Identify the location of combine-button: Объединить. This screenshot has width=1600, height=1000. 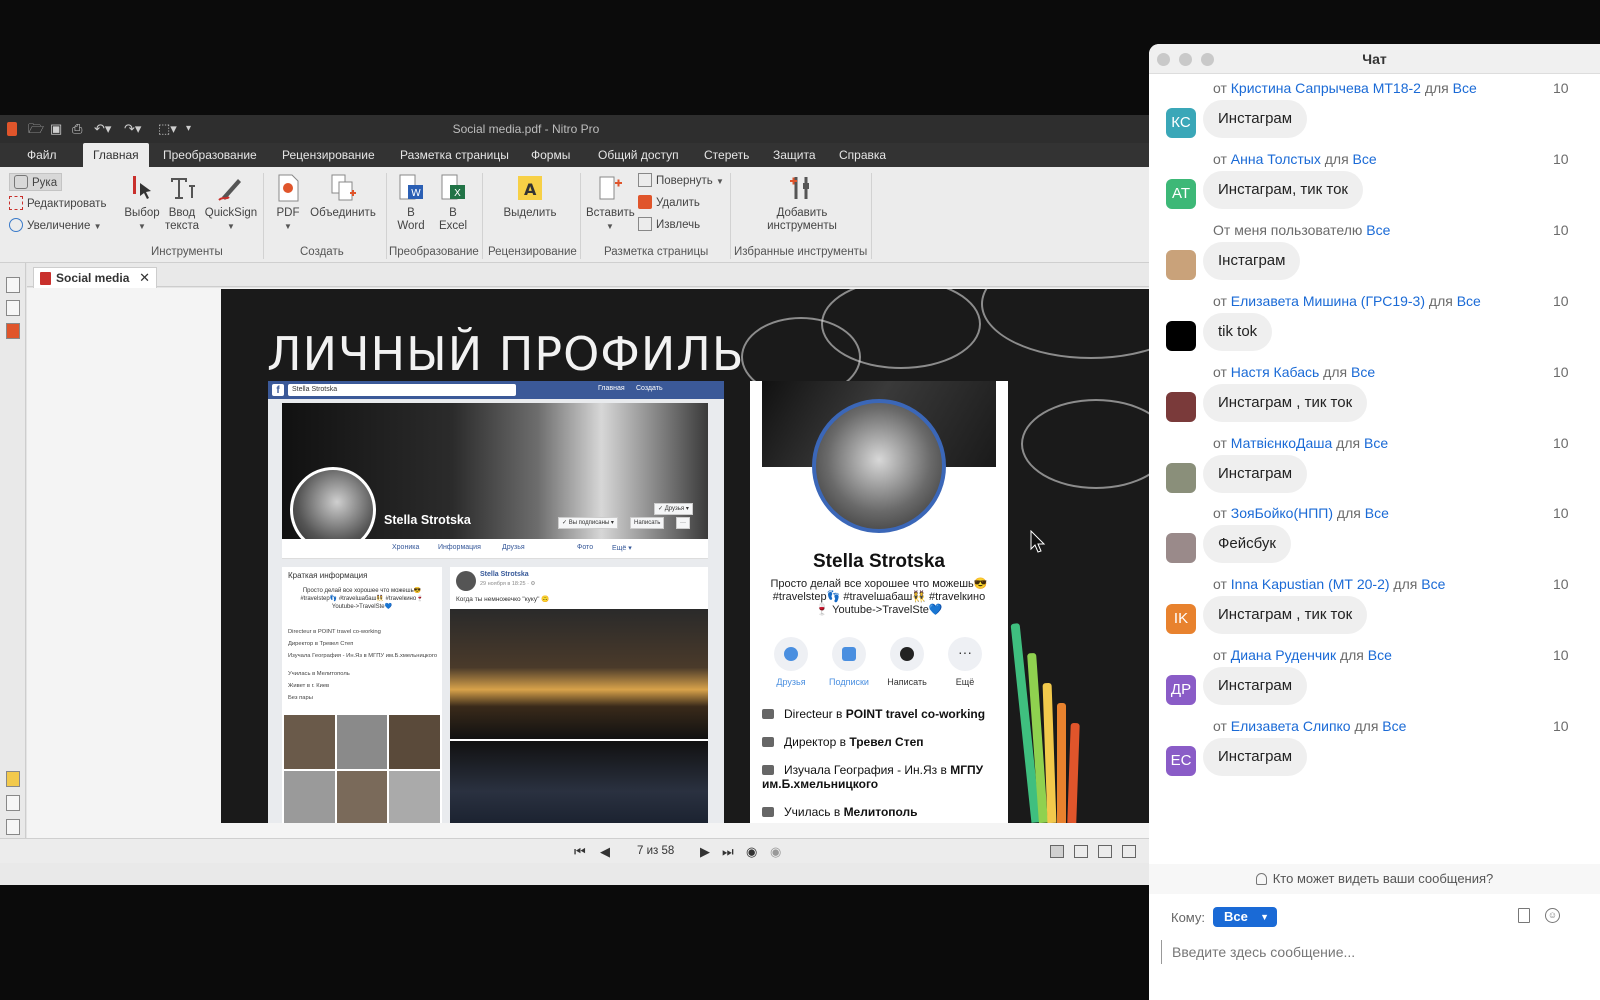
(343, 196).